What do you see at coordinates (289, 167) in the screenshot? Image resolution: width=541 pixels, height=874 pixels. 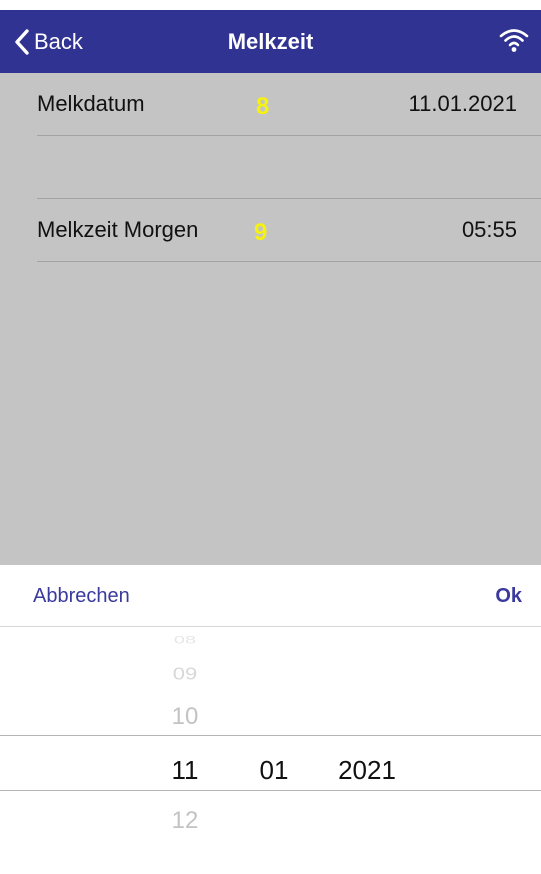 I see `empty-row` at bounding box center [289, 167].